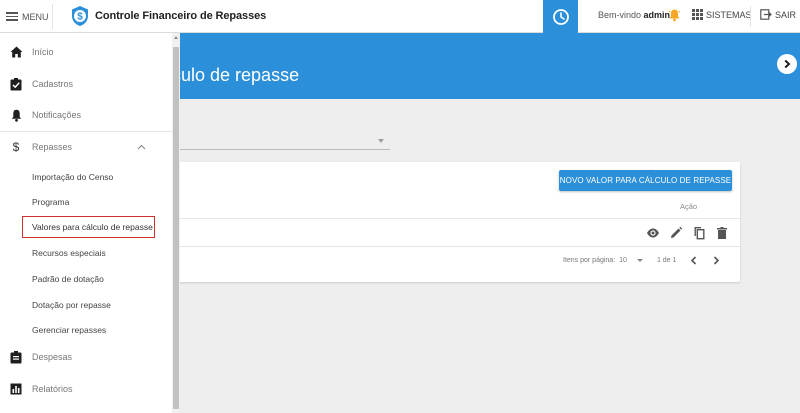 The image size is (800, 413). What do you see at coordinates (176, 228) in the screenshot?
I see `sidebar-scroll-thumb` at bounding box center [176, 228].